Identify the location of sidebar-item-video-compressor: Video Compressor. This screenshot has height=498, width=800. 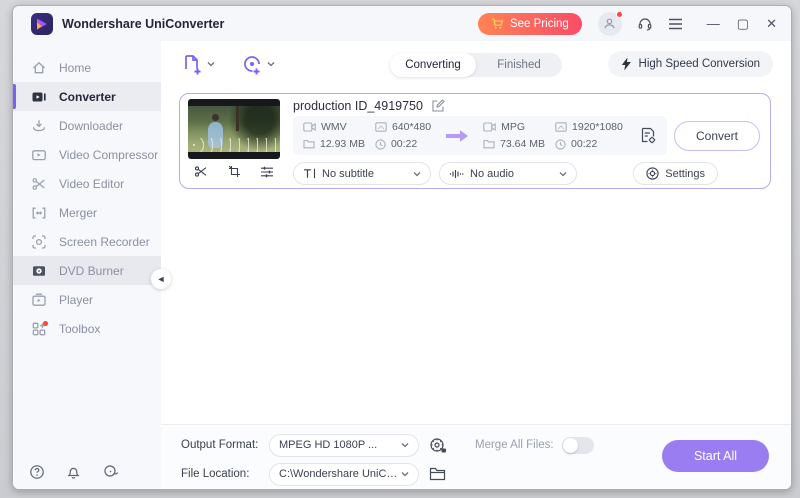
(87, 154).